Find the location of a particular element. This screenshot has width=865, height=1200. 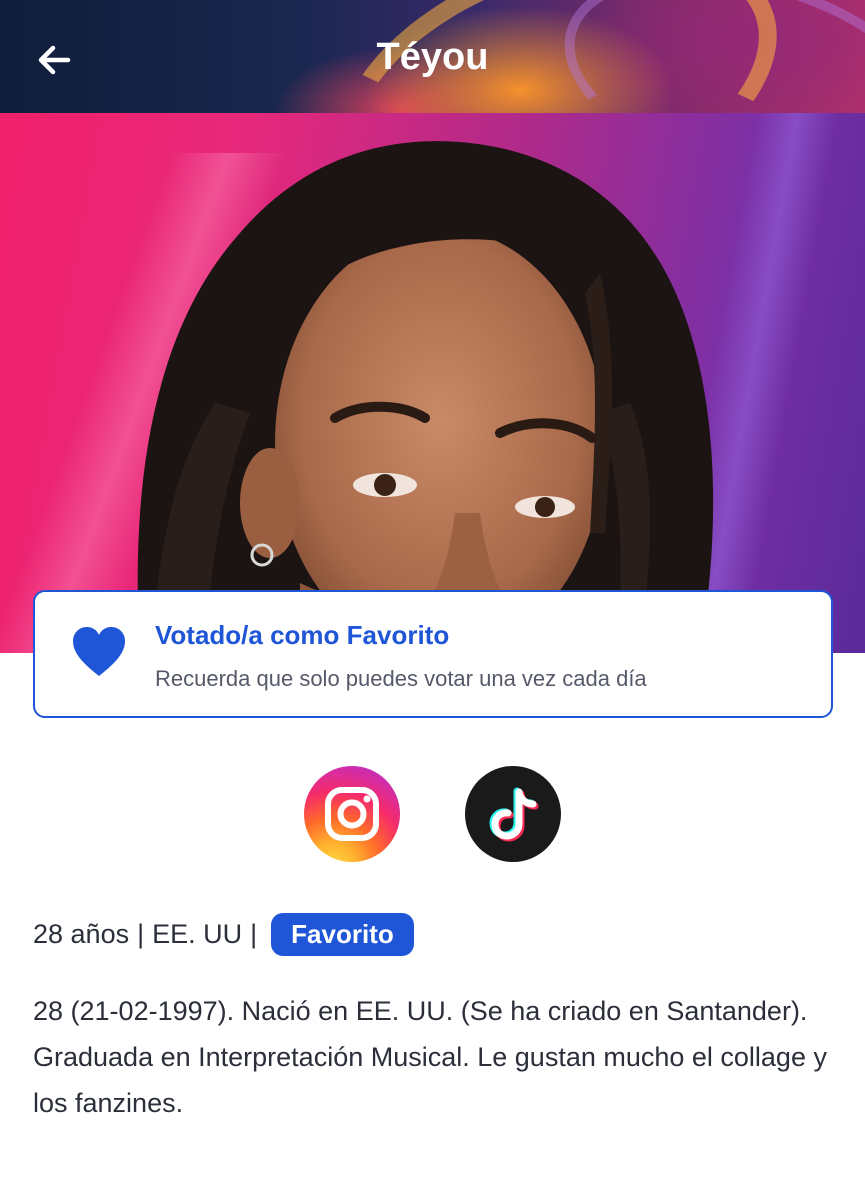

tiktok-icon is located at coordinates (514, 814).